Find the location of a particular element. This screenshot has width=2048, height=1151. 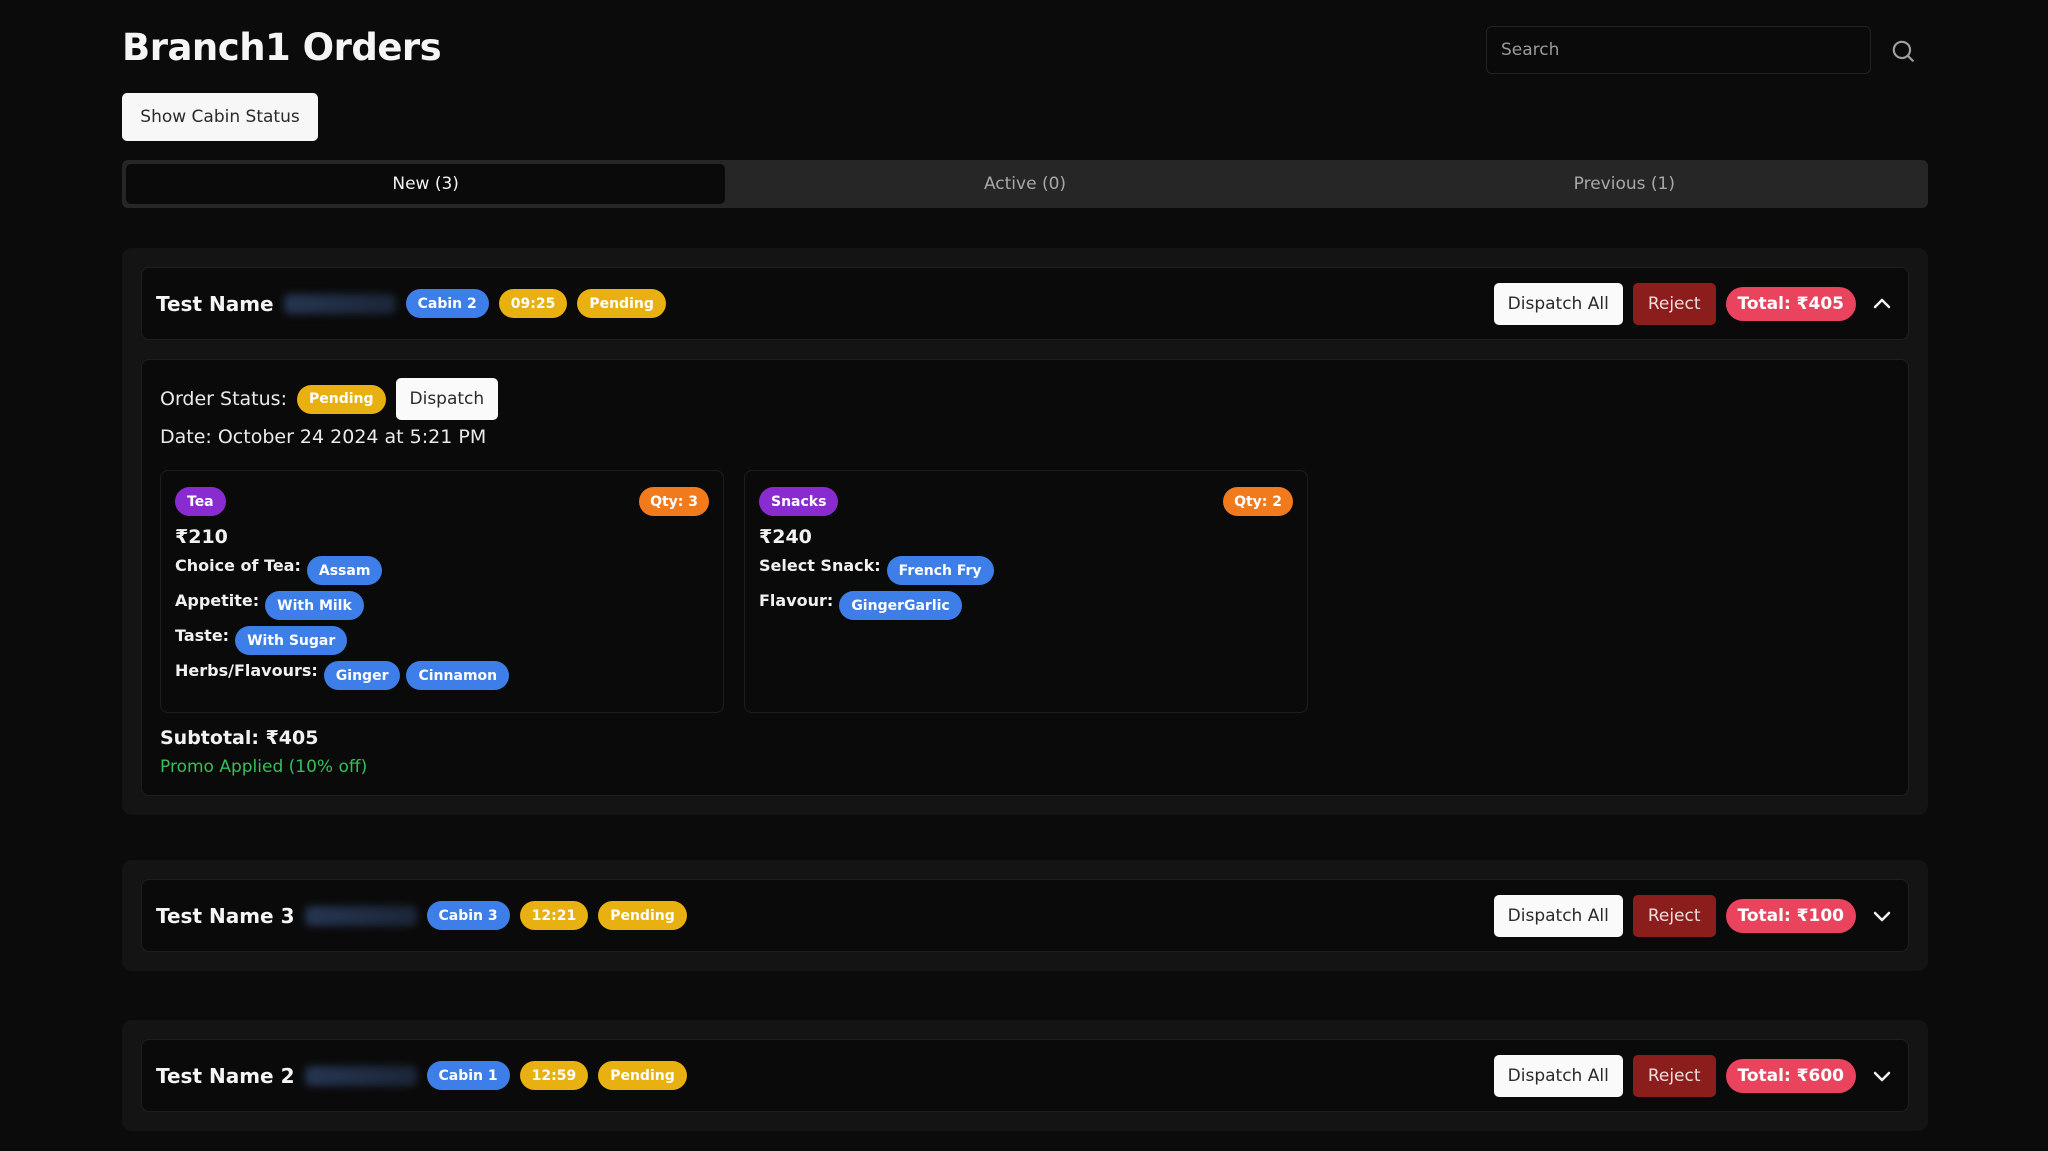

option-row: Herbs/Flavours: Ginger Cinnamon is located at coordinates (442, 674).